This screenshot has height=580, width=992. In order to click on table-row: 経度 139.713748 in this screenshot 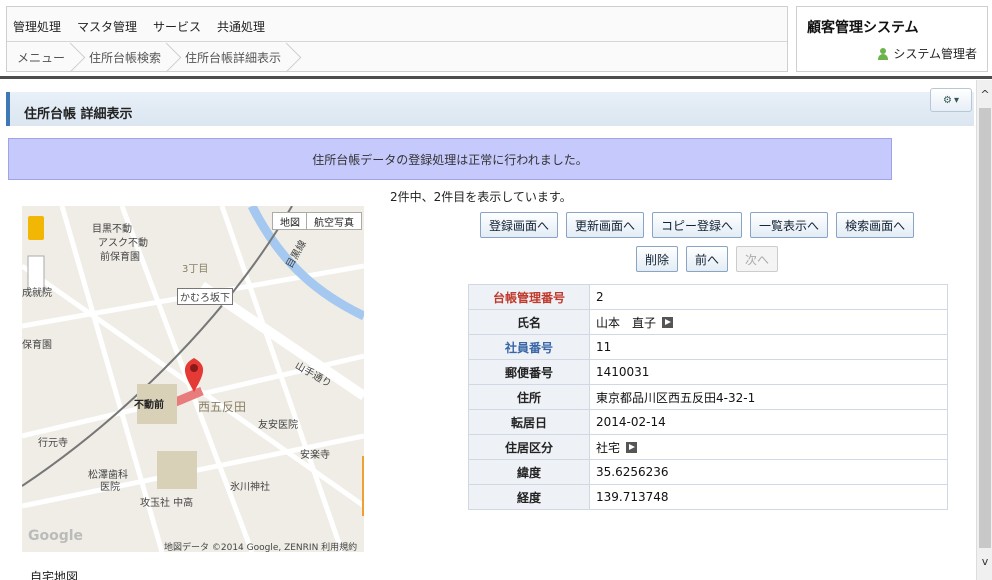, I will do `click(708, 497)`.